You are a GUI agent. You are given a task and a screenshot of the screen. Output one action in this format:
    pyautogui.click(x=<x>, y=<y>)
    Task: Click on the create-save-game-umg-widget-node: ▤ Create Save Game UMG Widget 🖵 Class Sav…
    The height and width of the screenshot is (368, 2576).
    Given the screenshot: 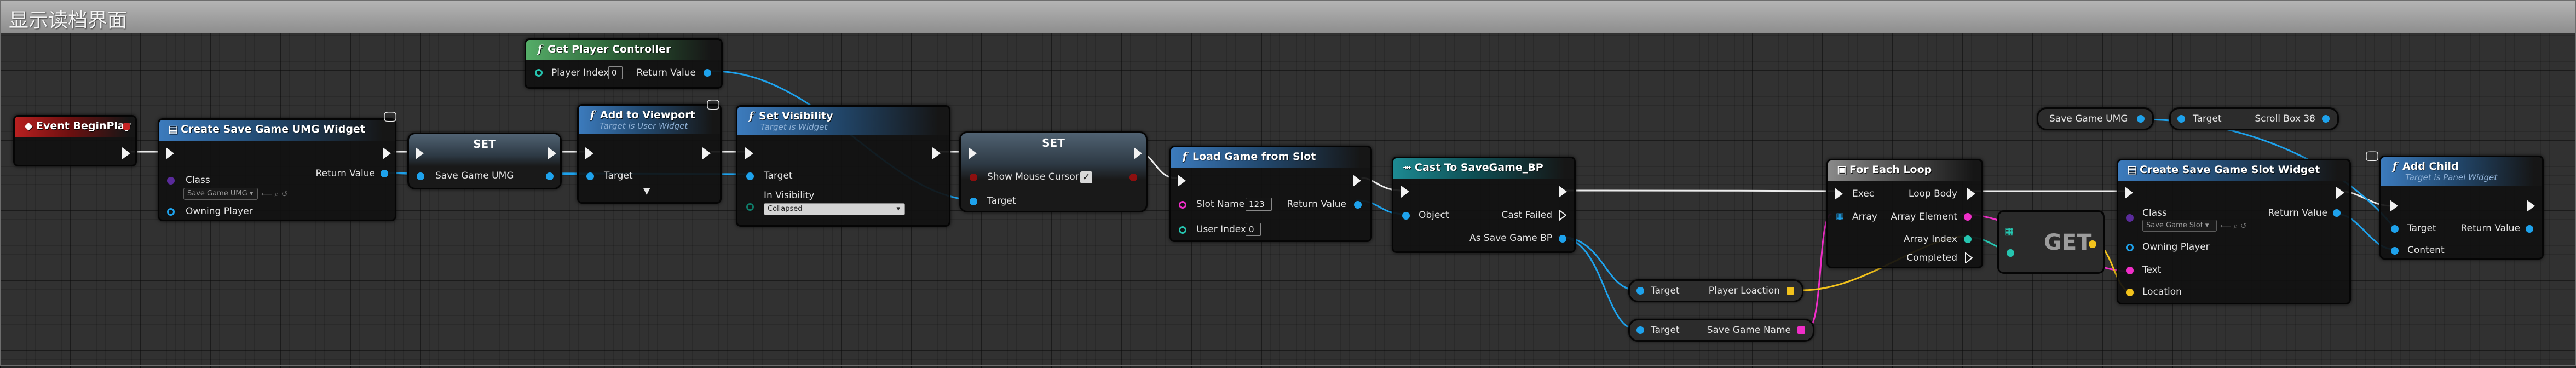 What is the action you would take?
    pyautogui.click(x=277, y=165)
    